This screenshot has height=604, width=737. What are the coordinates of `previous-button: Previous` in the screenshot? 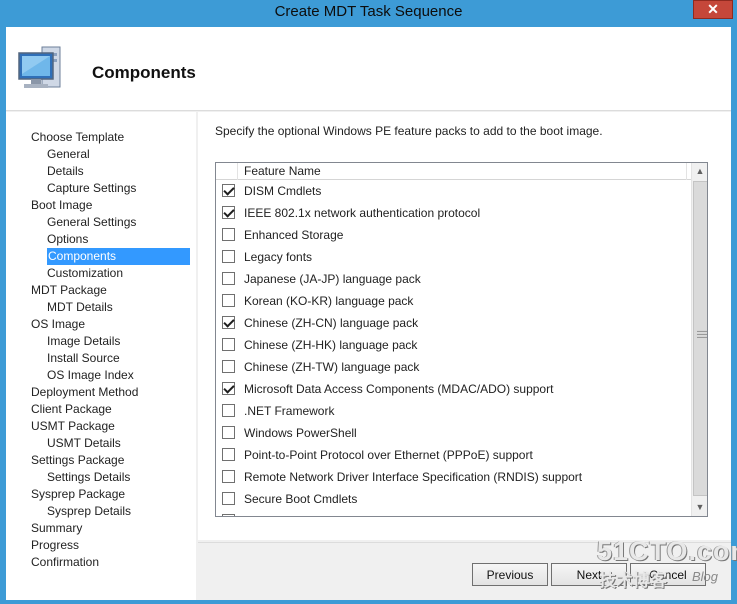 It's located at (510, 574).